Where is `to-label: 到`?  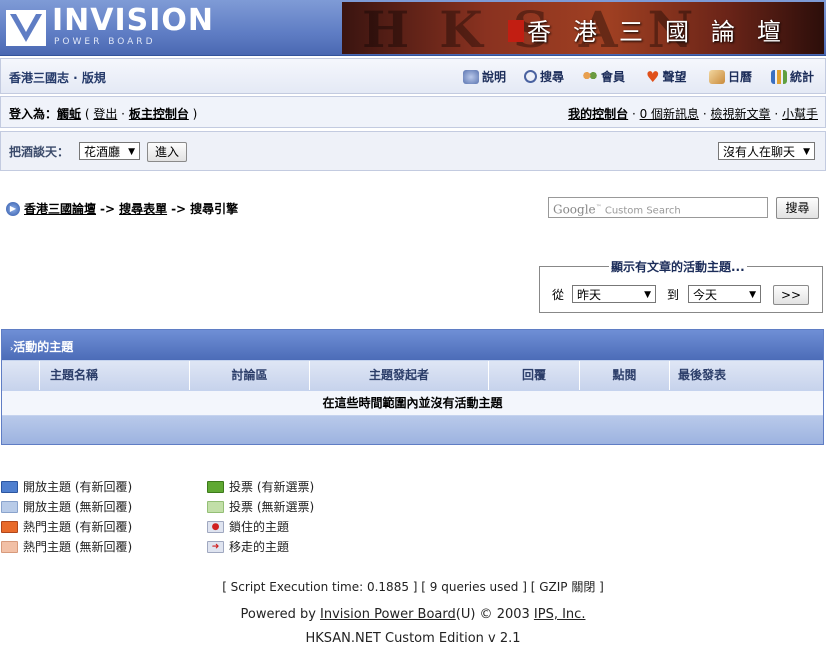
to-label: 到 is located at coordinates (673, 295).